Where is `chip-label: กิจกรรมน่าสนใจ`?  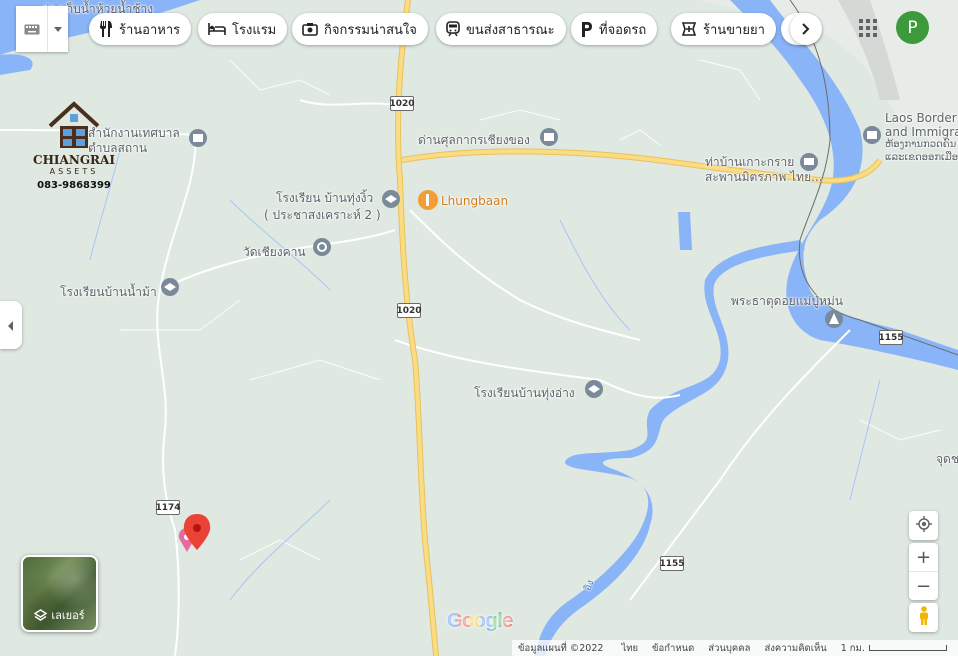 chip-label: กิจกรรมน่าสนใจ is located at coordinates (370, 30).